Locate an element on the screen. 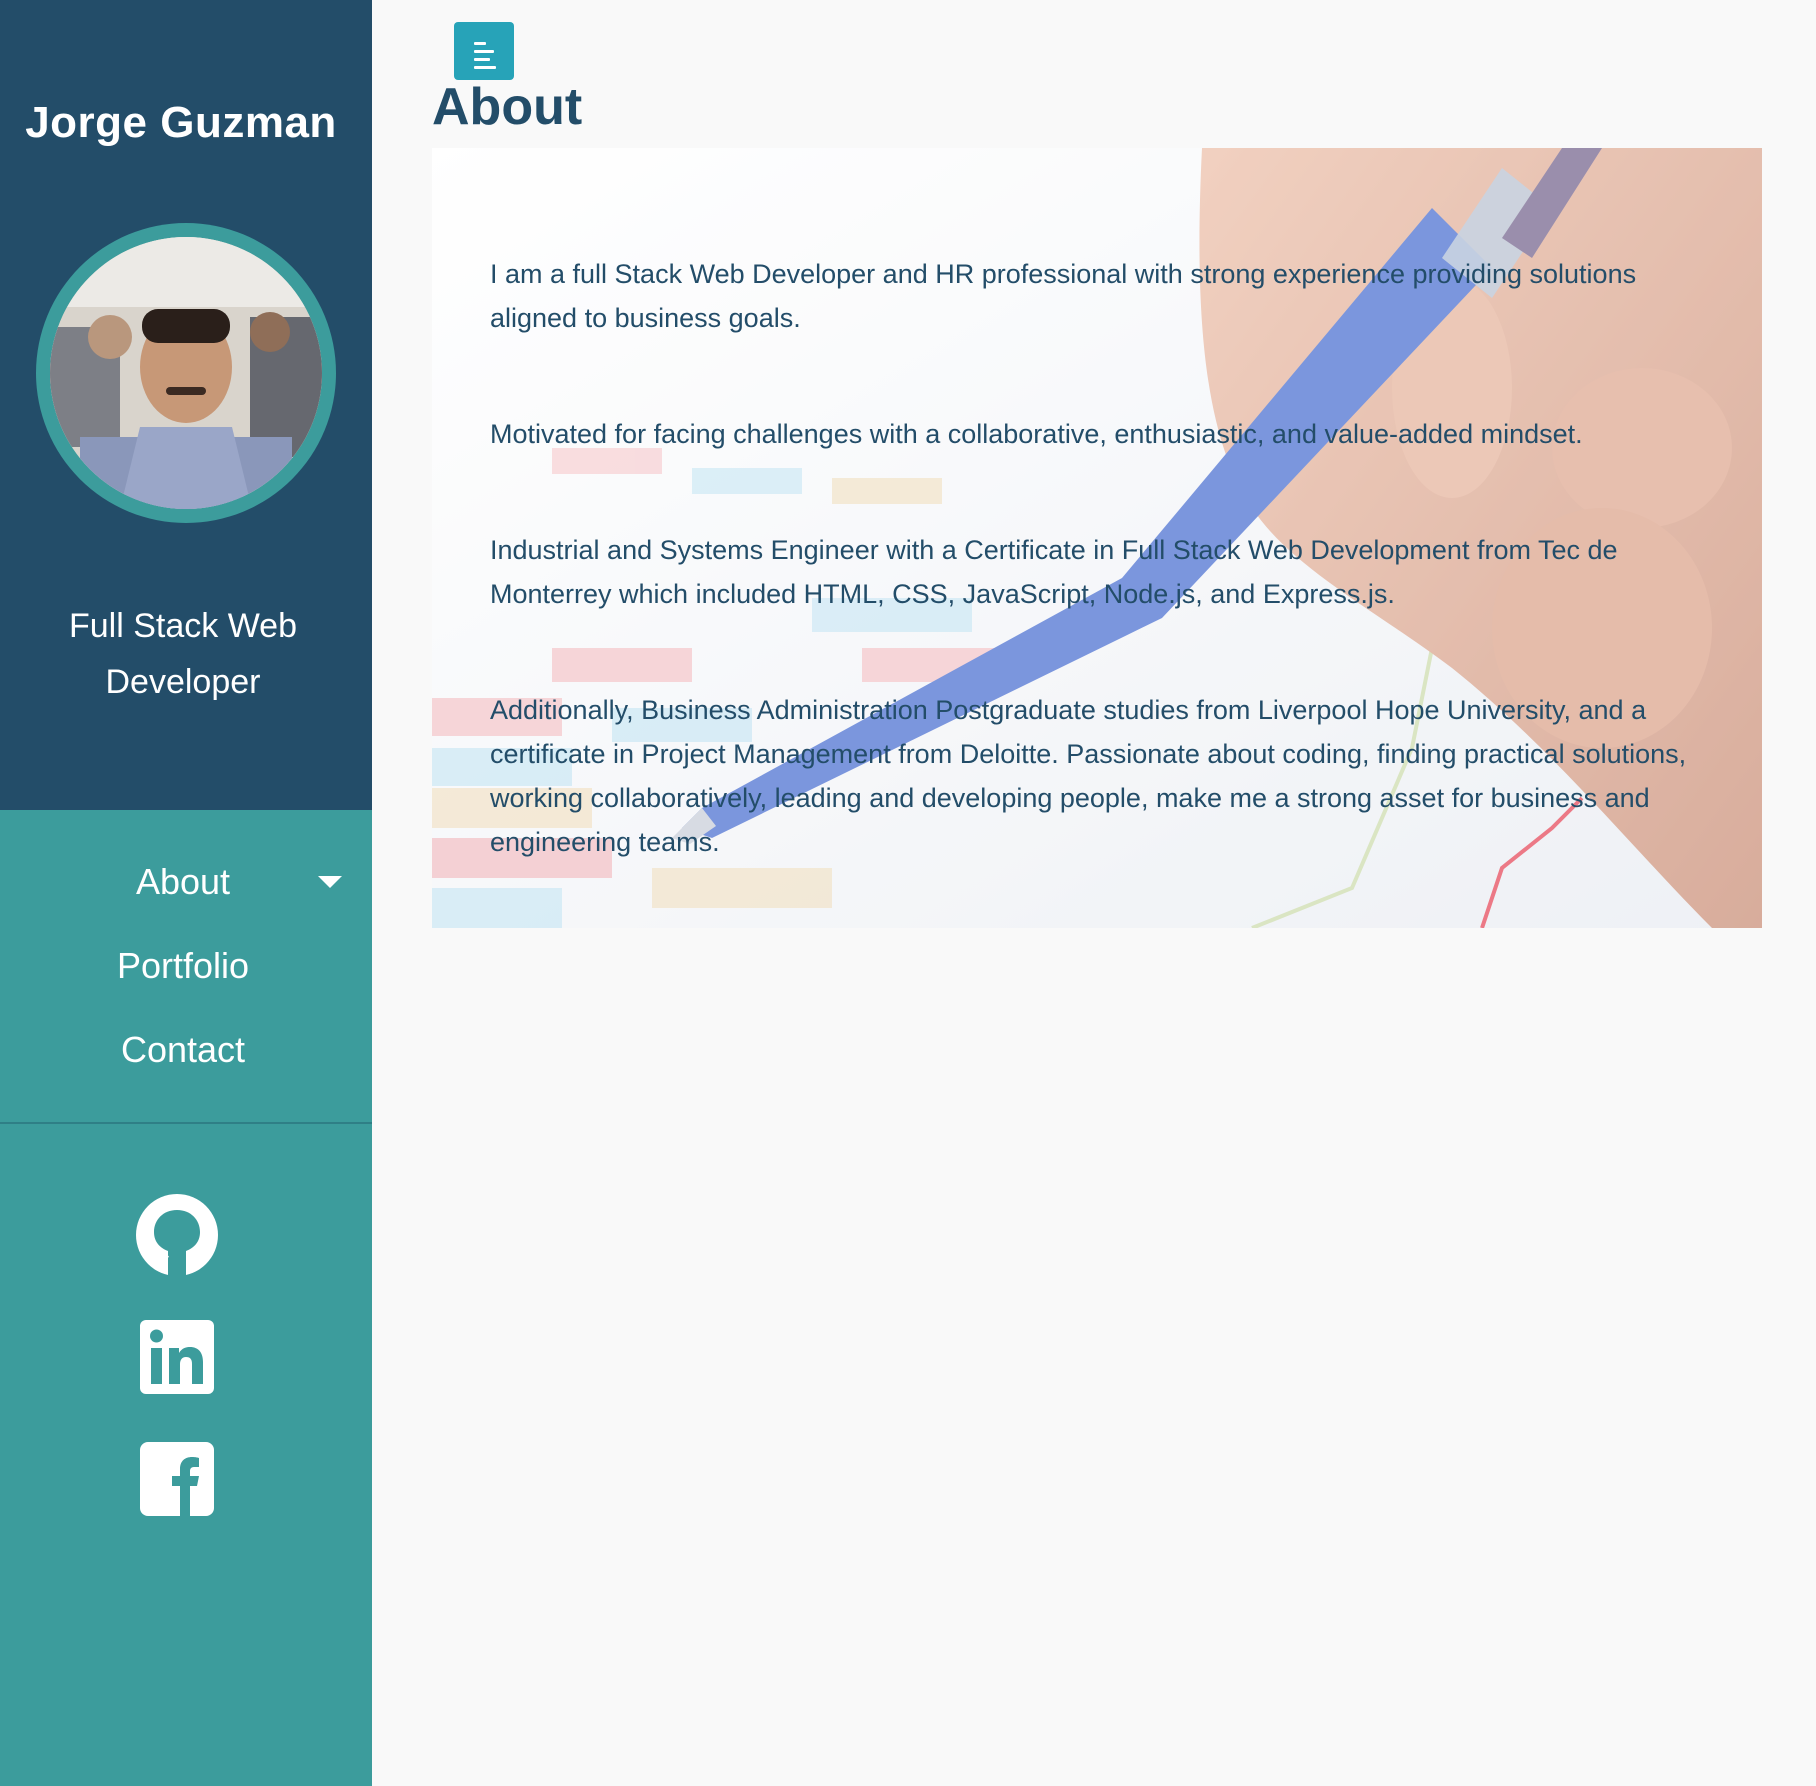 The width and height of the screenshot is (1816, 1786). profile-photo is located at coordinates (186, 373).